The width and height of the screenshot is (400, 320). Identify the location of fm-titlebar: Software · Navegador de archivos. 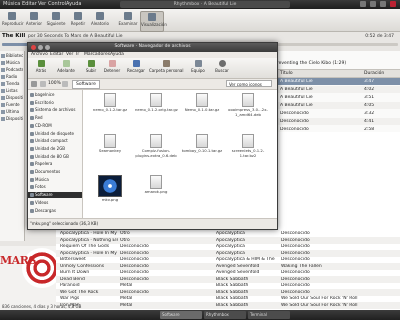
(152, 47).